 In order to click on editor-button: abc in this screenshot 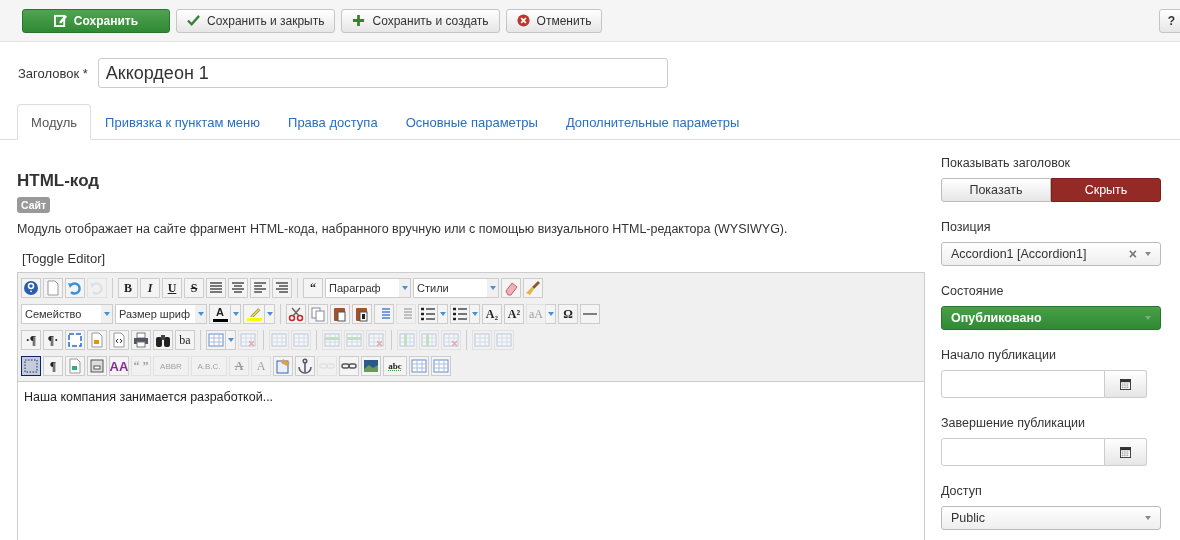, I will do `click(395, 366)`.